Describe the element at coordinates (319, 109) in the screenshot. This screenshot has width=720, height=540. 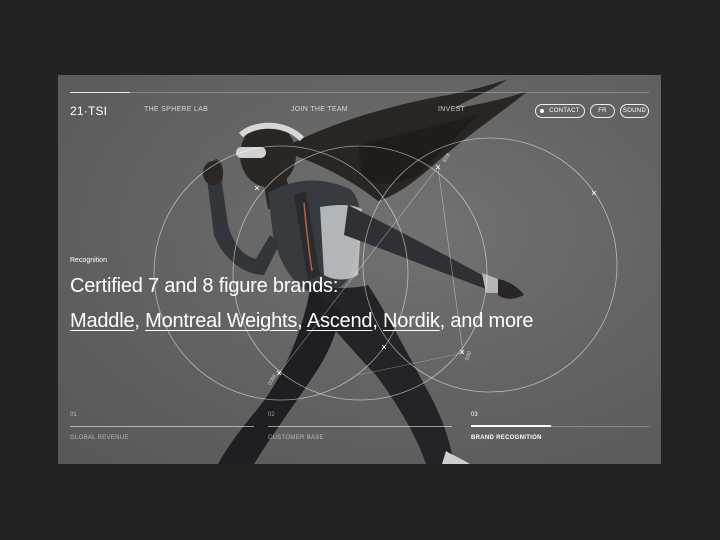
I see `nav-link-join-team: JOIN THE TEAM` at that location.